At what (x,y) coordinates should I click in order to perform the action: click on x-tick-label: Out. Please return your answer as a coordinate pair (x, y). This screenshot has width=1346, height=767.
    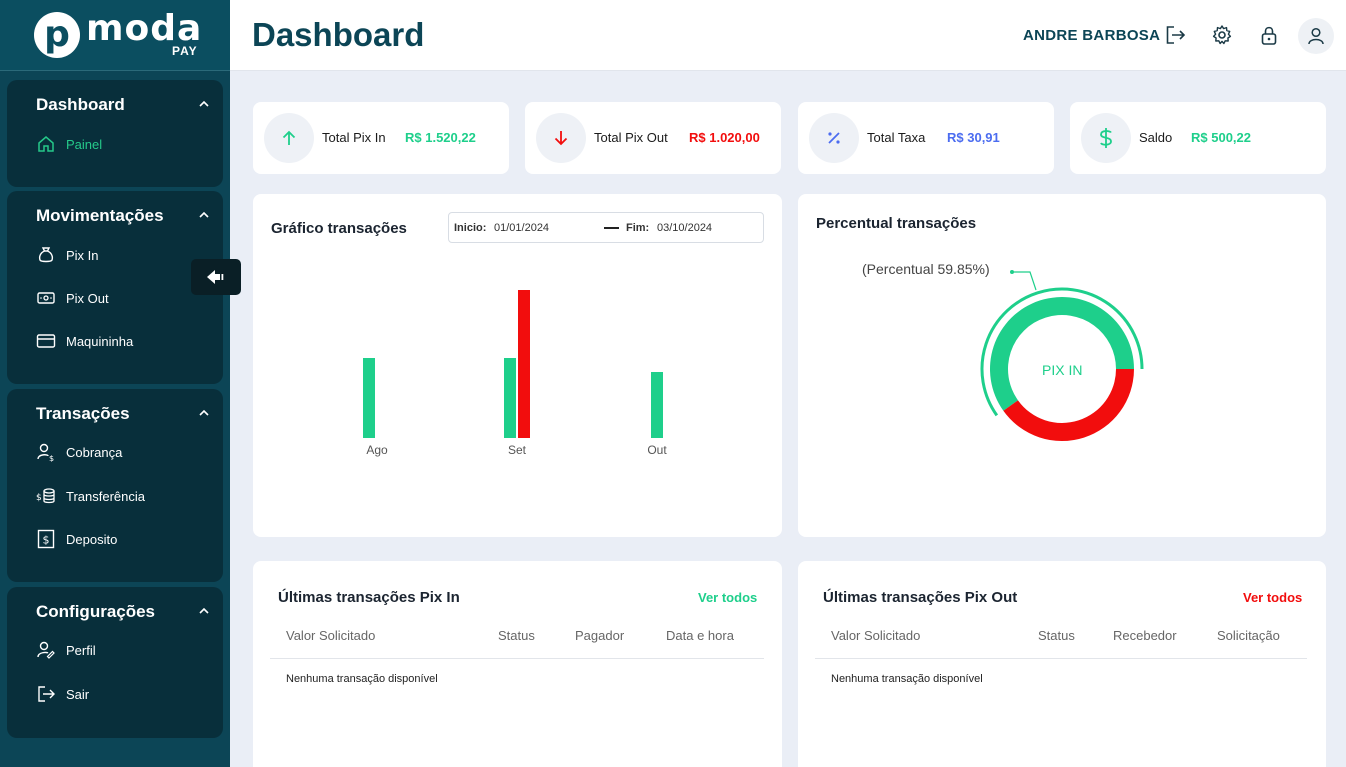
    Looking at the image, I should click on (657, 450).